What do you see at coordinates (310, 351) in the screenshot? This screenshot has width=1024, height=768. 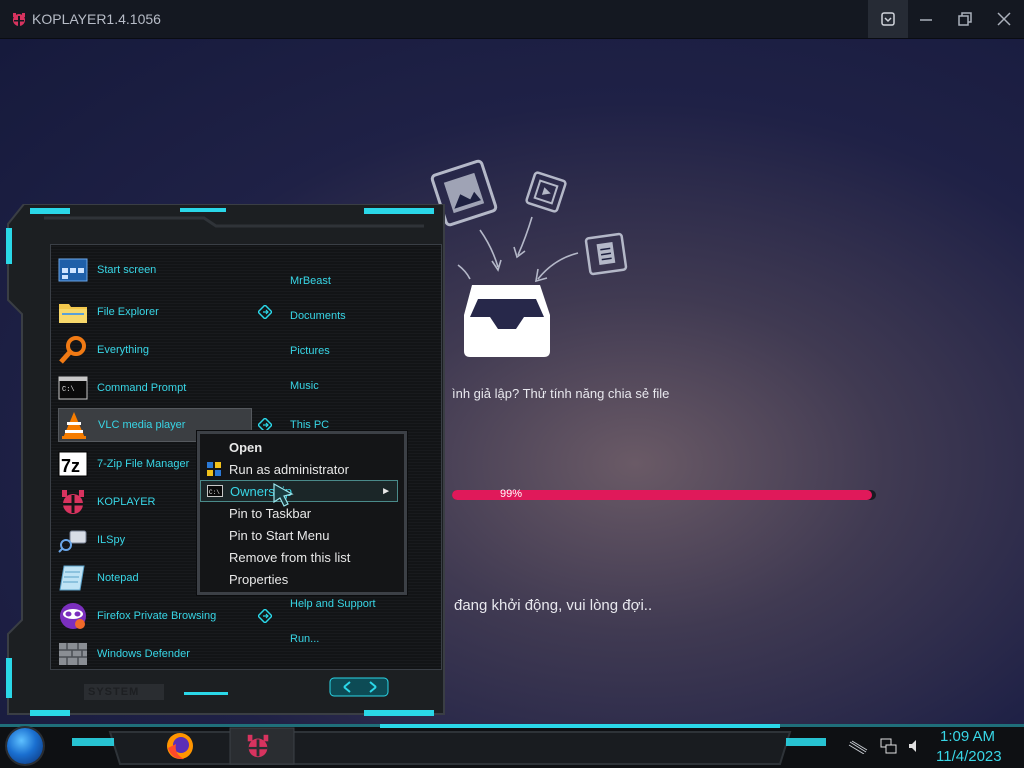 I see `place-pictures: Pictures` at bounding box center [310, 351].